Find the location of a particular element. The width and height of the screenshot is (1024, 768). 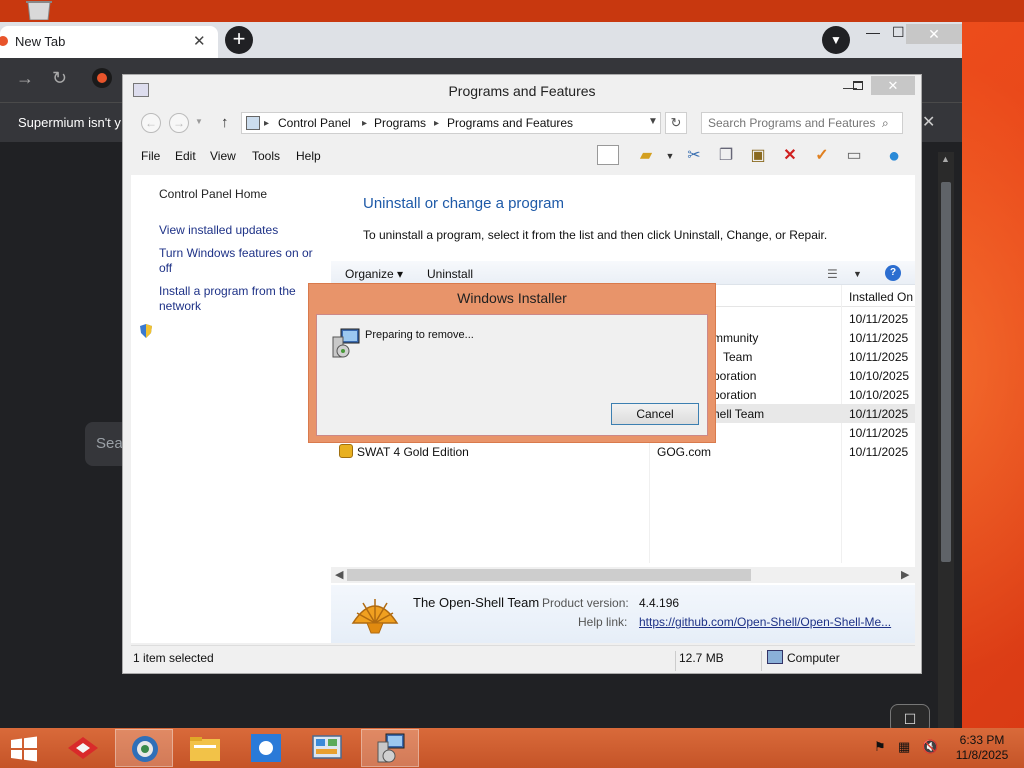

tab-close-icon: ✕ is located at coordinates (199, 41).